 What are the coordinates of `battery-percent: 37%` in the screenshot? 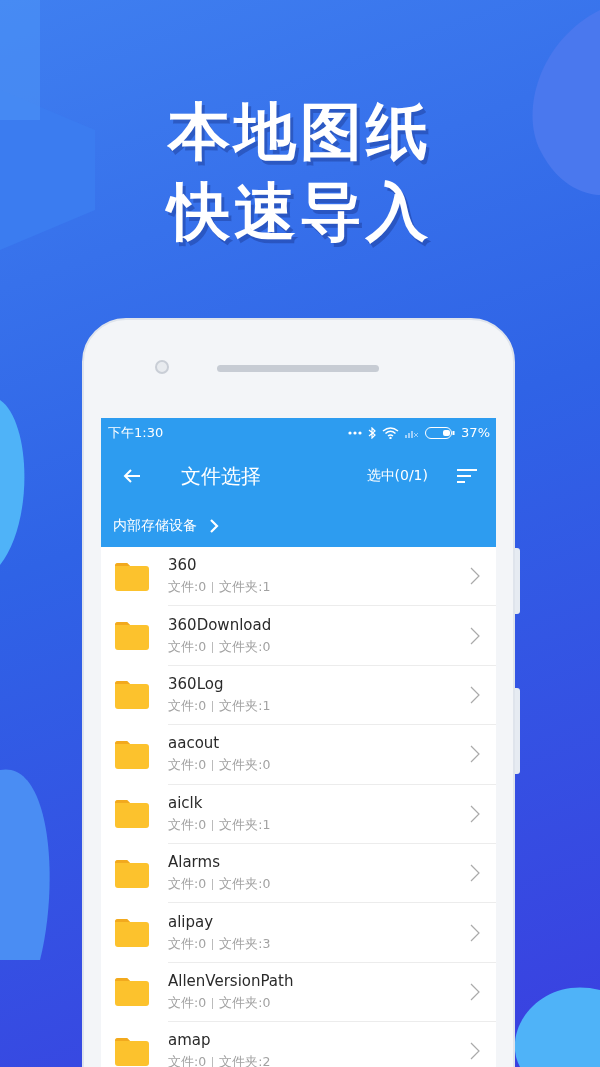 It's located at (475, 432).